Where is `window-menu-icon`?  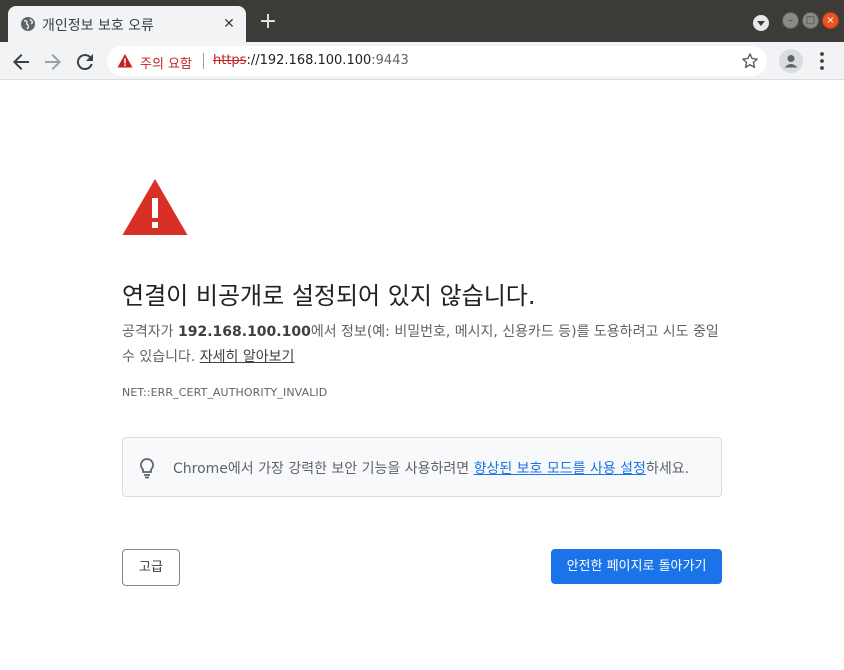 window-menu-icon is located at coordinates (761, 23).